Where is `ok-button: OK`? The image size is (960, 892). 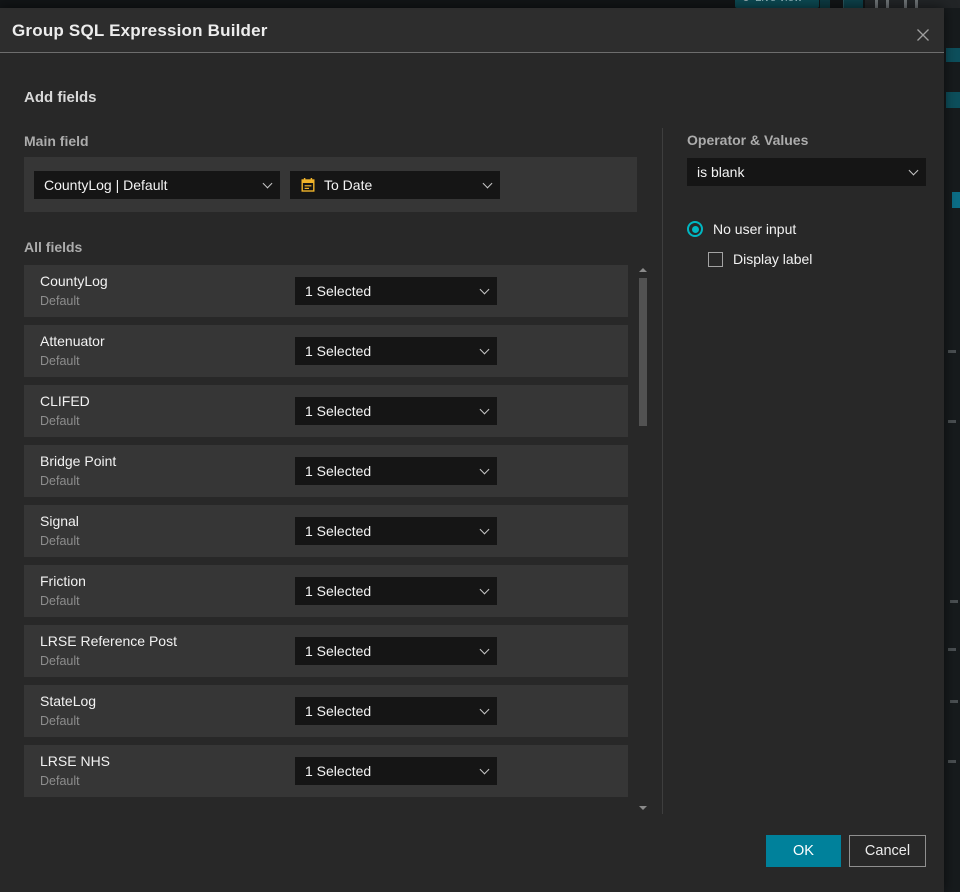
ok-button: OK is located at coordinates (803, 851).